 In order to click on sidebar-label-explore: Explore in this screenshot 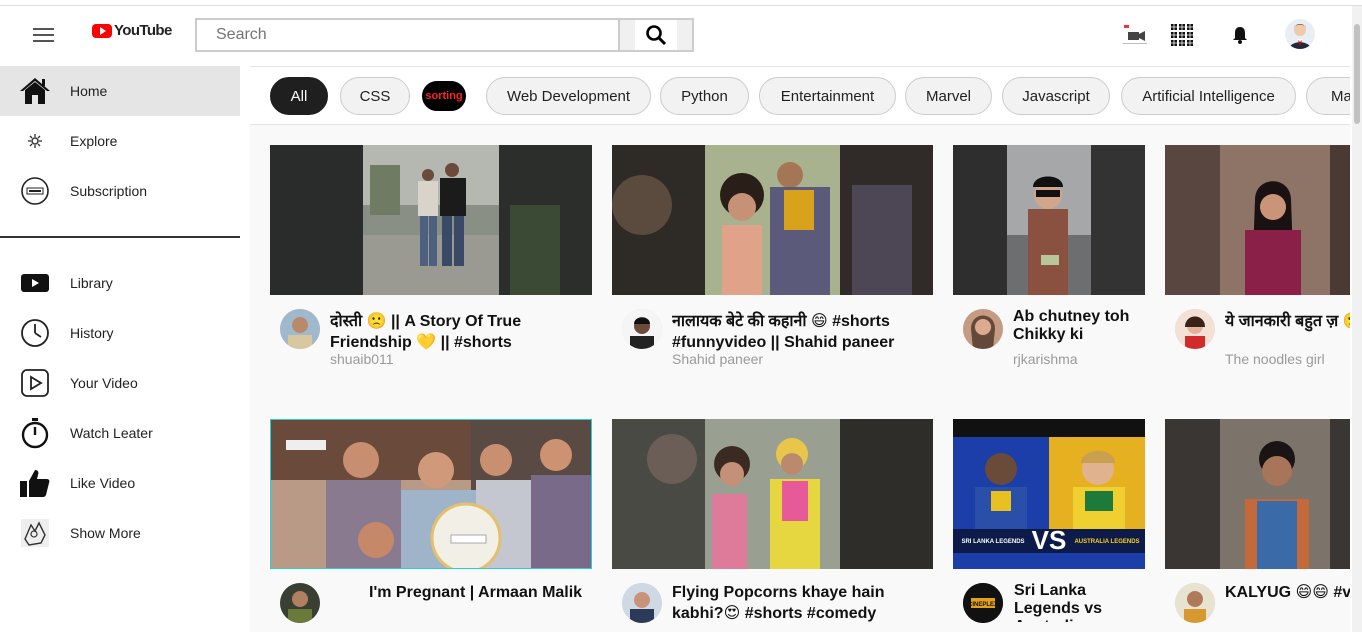, I will do `click(94, 141)`.